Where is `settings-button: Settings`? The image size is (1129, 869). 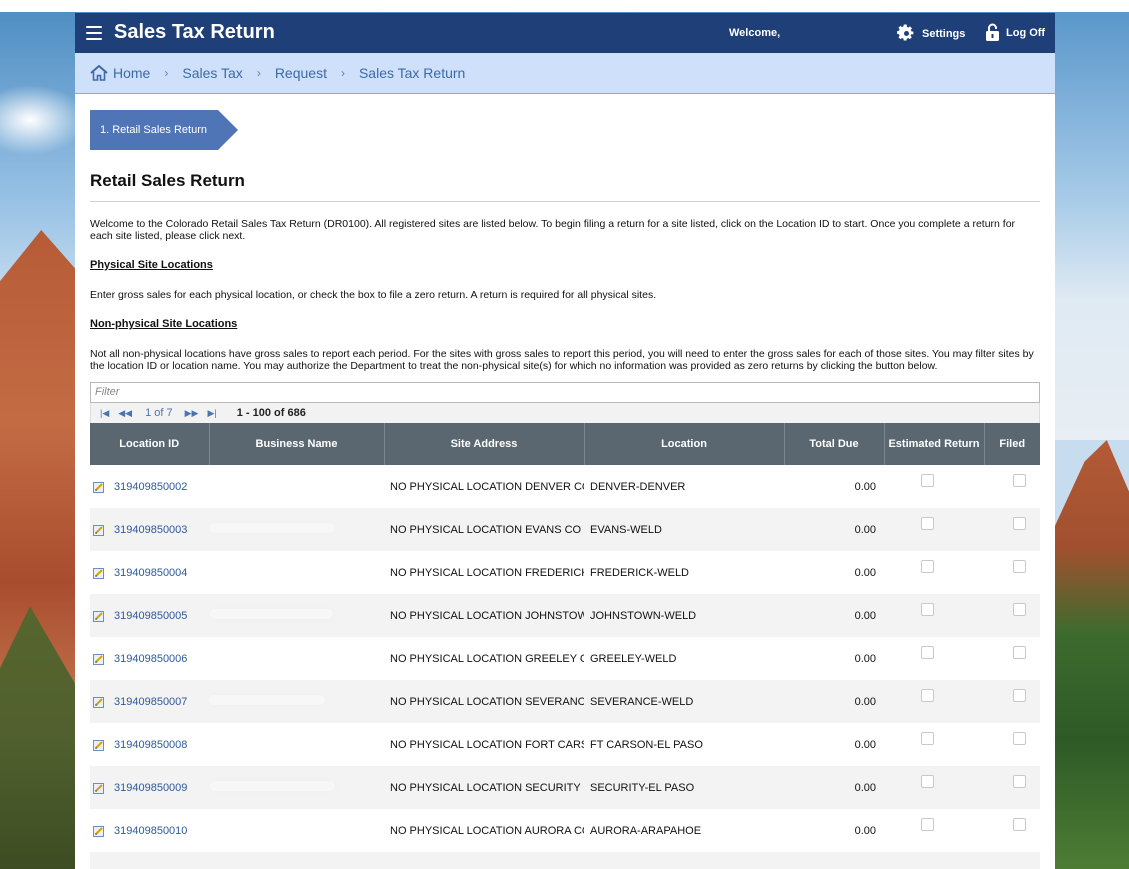
settings-button: Settings is located at coordinates (931, 33).